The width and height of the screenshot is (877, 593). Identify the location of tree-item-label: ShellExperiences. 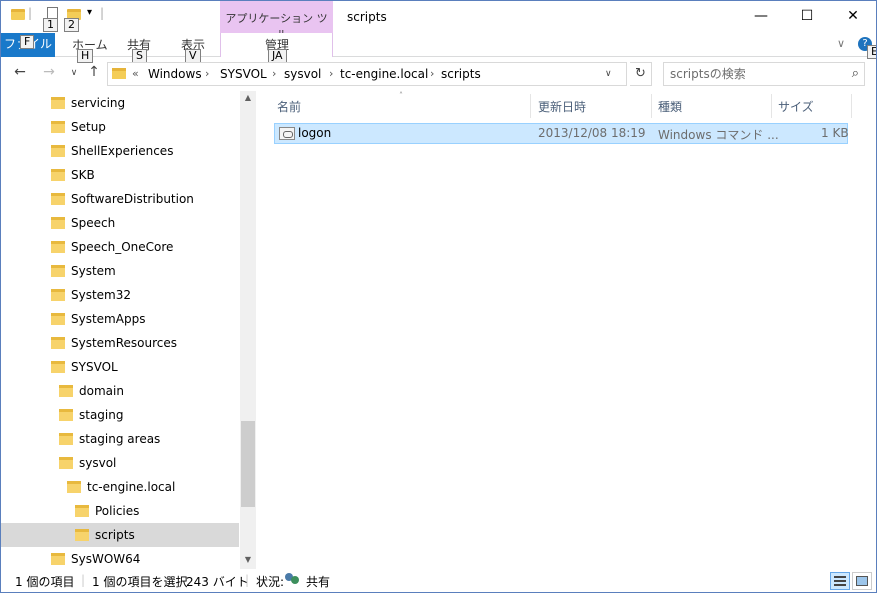
(122, 151).